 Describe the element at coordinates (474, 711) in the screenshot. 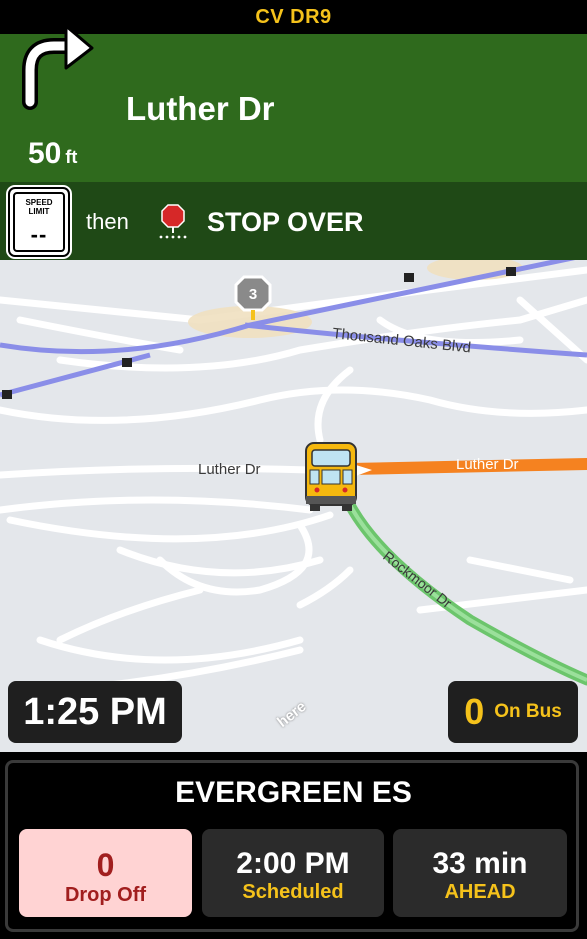

I see `on-bus-count: 0` at that location.